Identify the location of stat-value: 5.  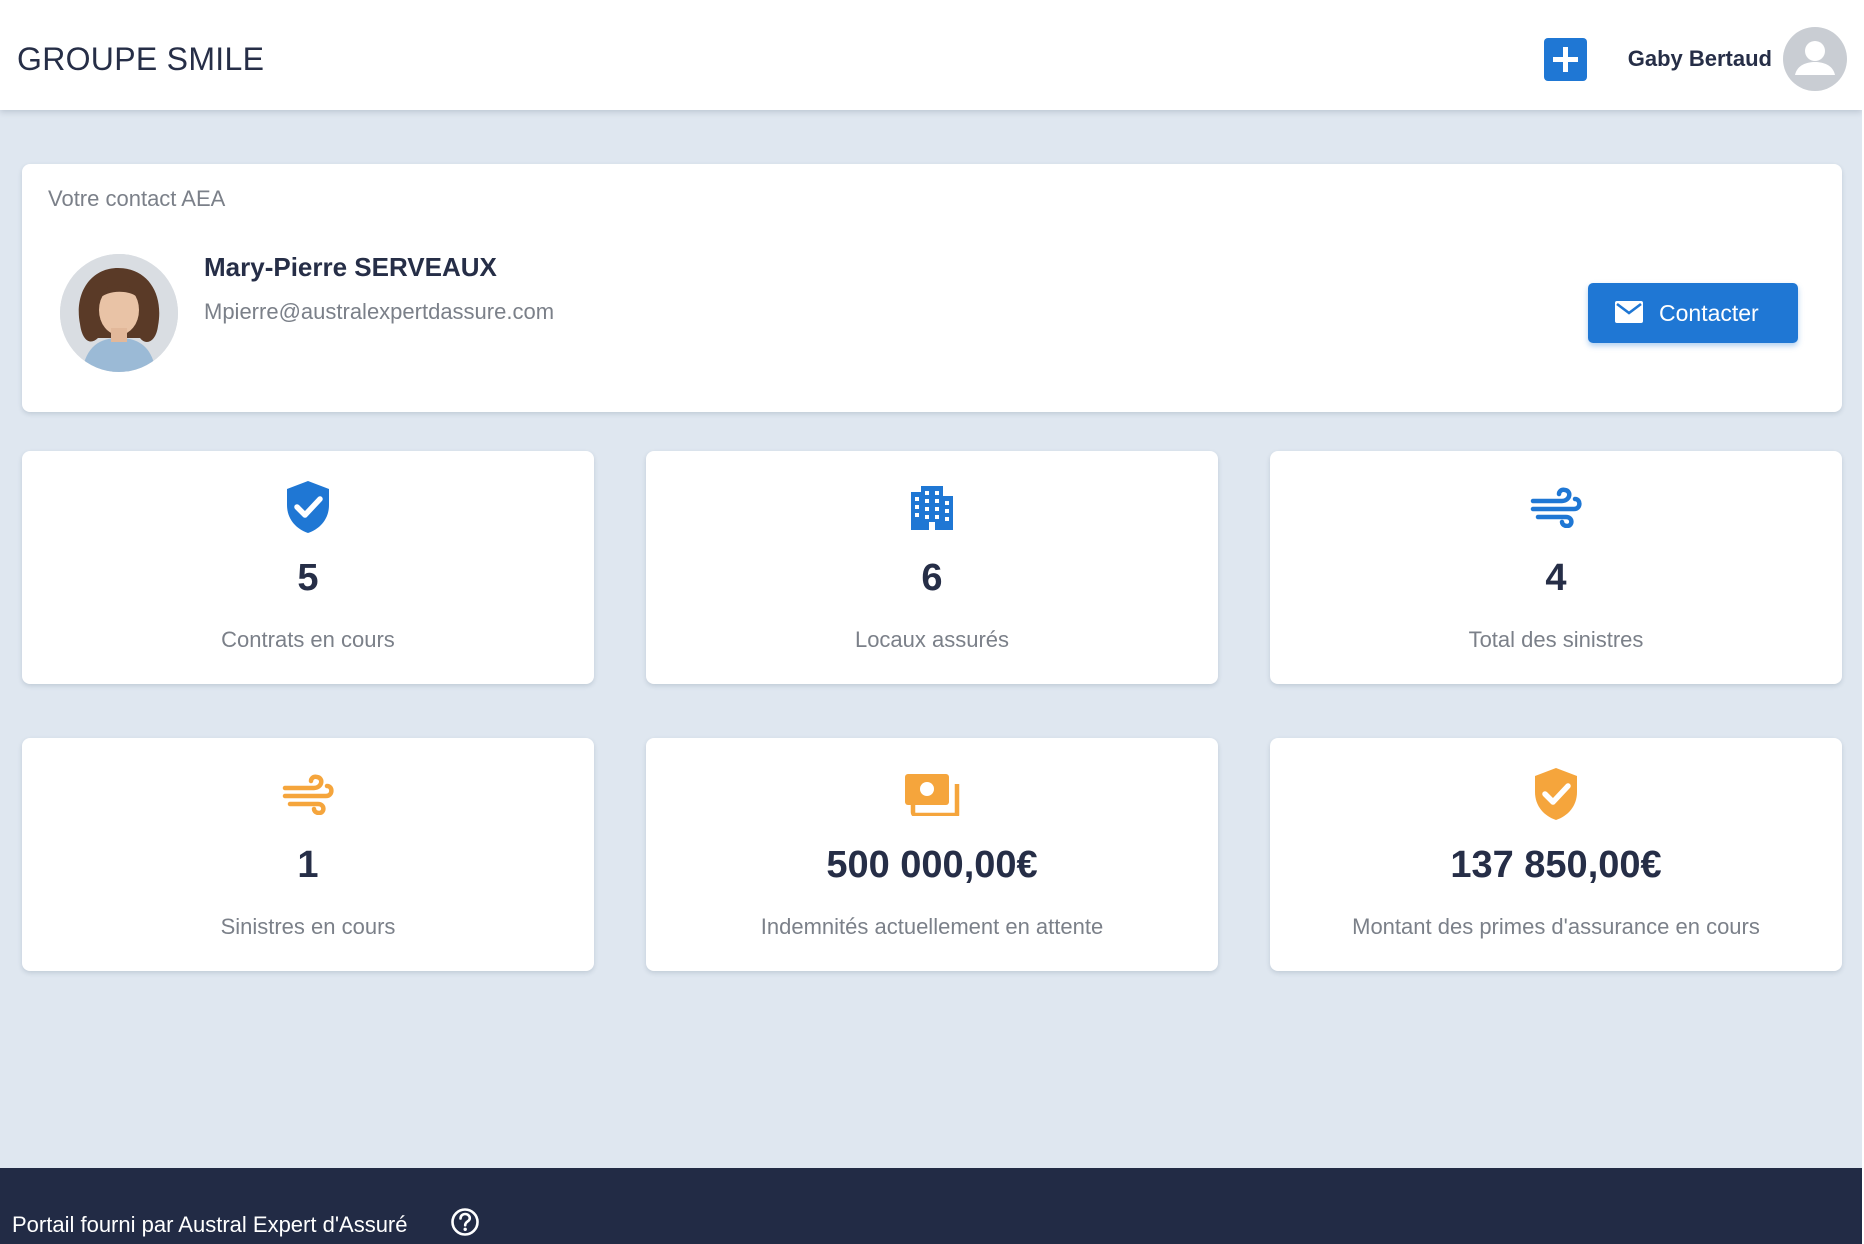
(308, 578).